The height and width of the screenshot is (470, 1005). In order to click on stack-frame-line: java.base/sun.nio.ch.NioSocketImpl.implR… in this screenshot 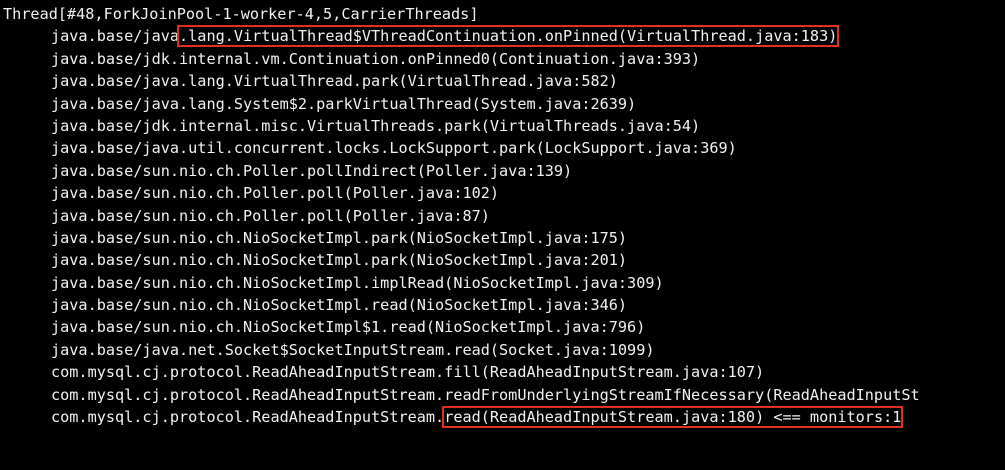, I will do `click(357, 282)`.